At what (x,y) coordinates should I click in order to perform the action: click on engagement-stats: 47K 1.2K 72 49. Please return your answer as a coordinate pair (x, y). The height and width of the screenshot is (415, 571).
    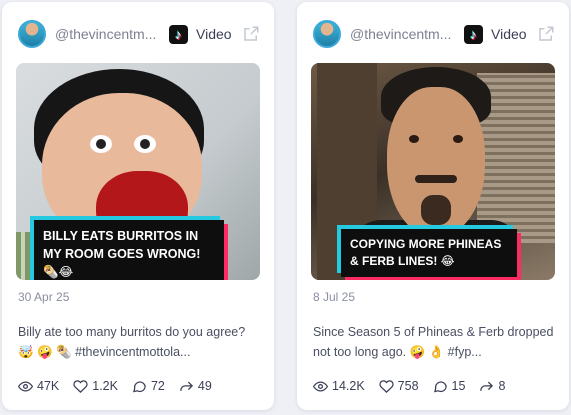
    Looking at the image, I should click on (141, 386).